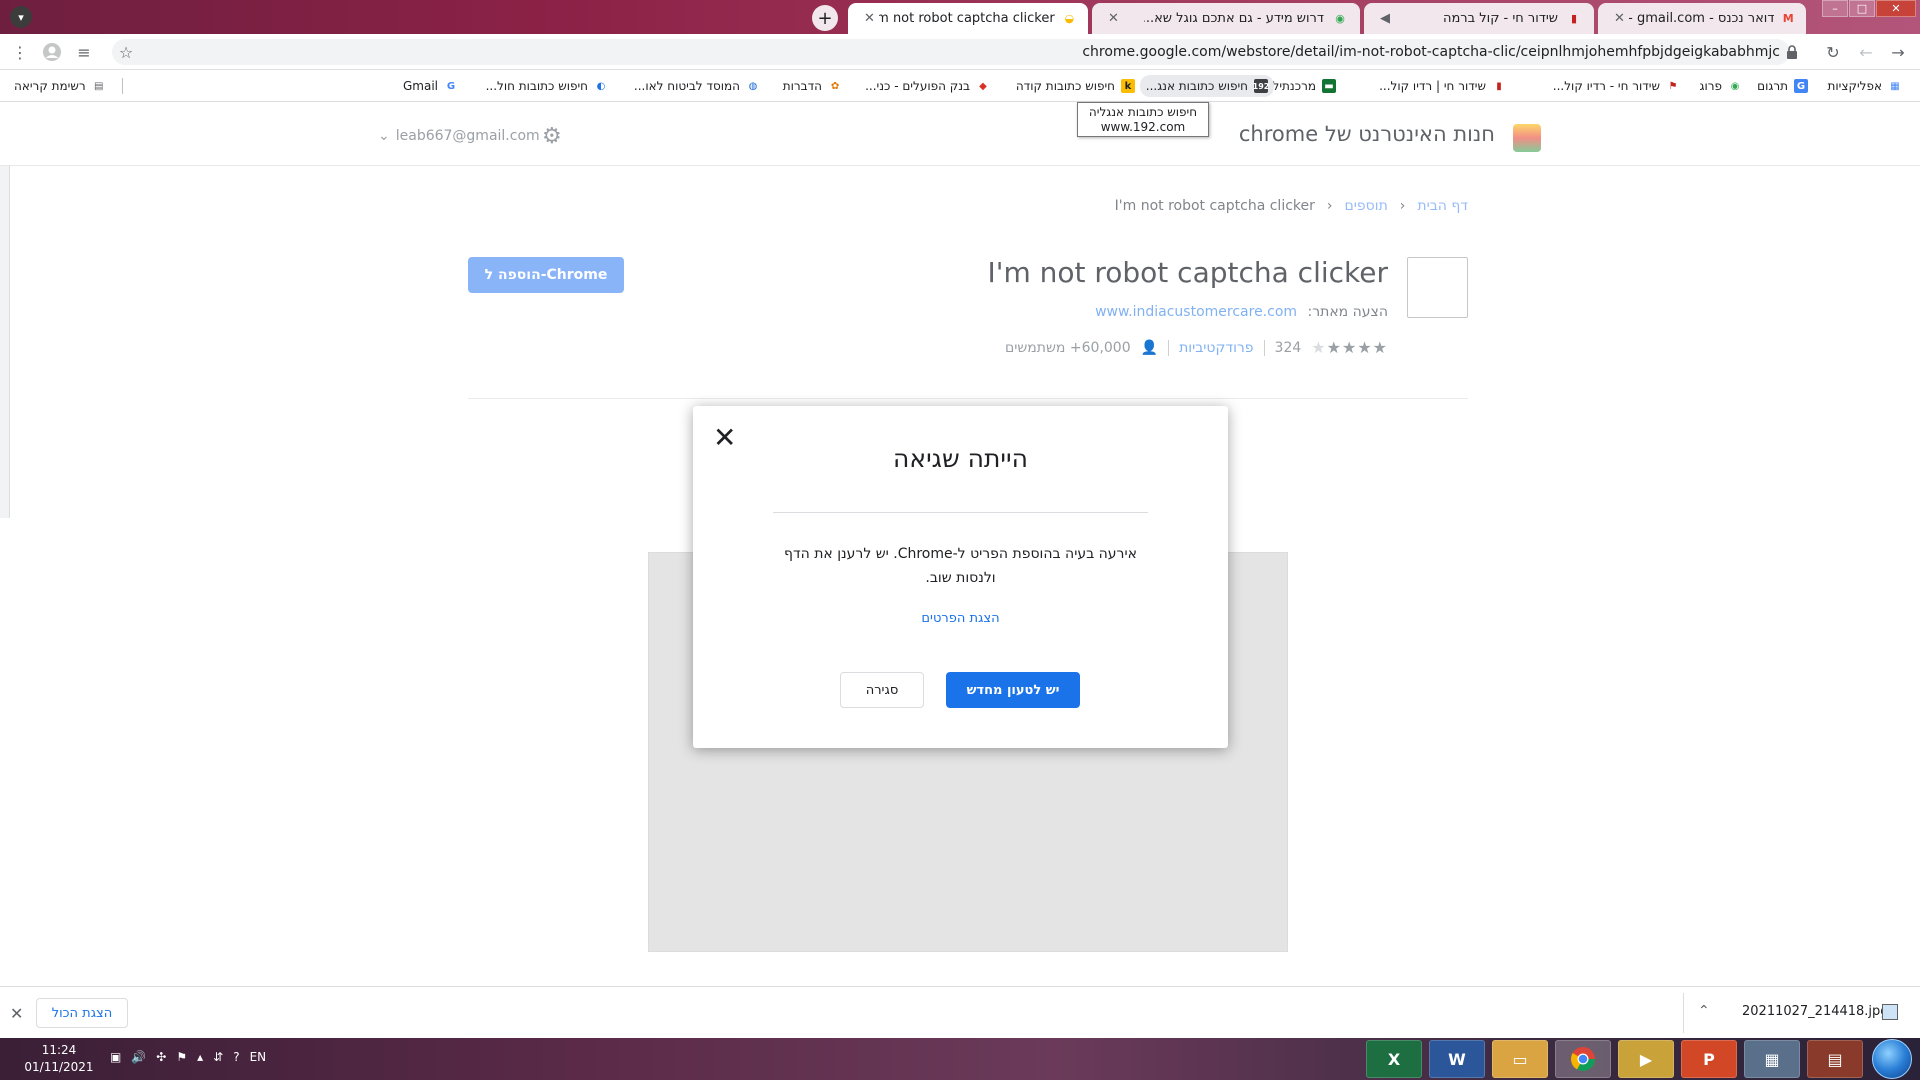 The height and width of the screenshot is (1080, 1920). Describe the element at coordinates (1788, 18) in the screenshot. I see `gmail-icon: M` at that location.